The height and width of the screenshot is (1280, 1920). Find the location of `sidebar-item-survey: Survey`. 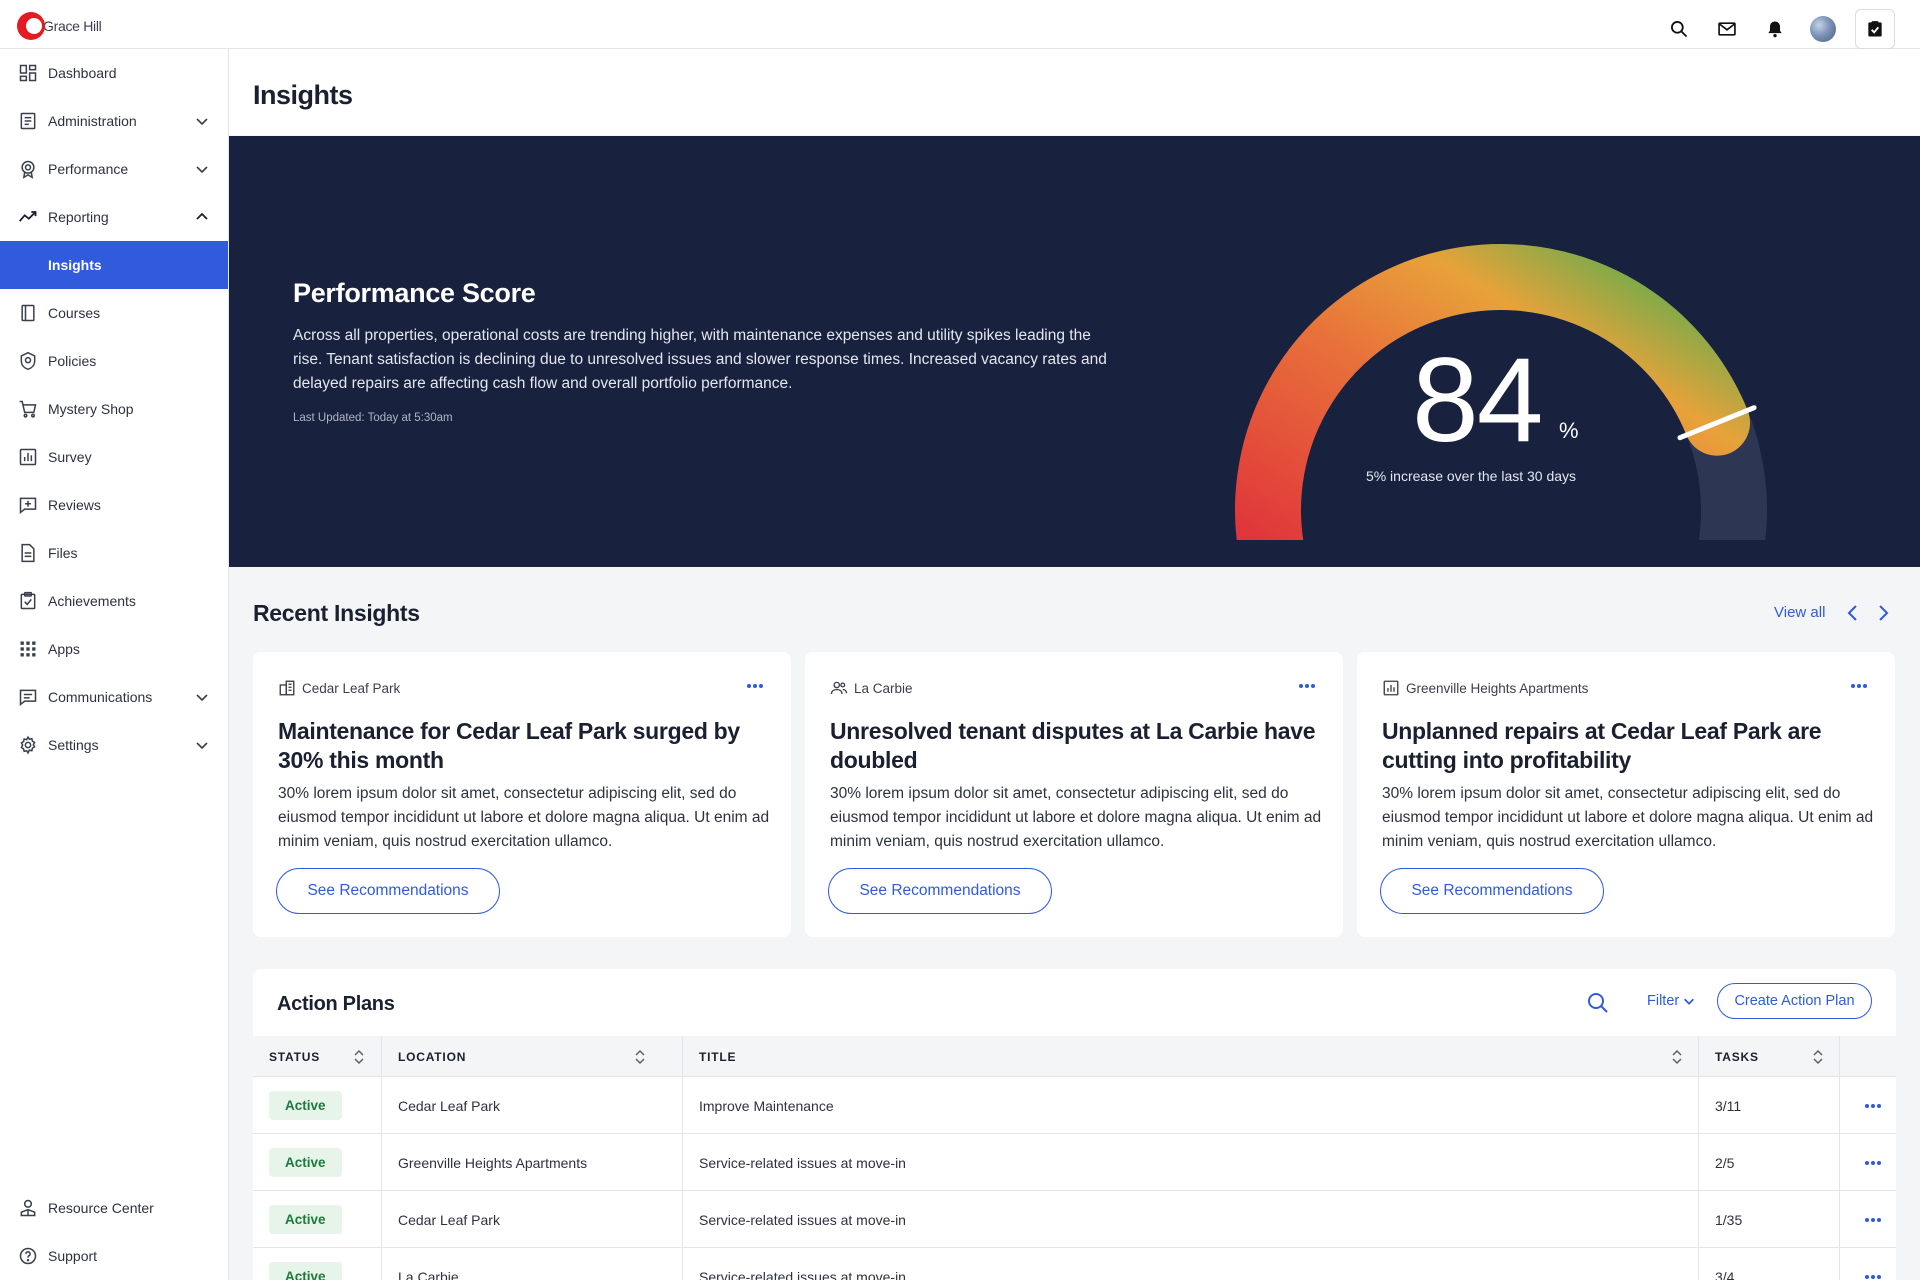

sidebar-item-survey: Survey is located at coordinates (114, 457).